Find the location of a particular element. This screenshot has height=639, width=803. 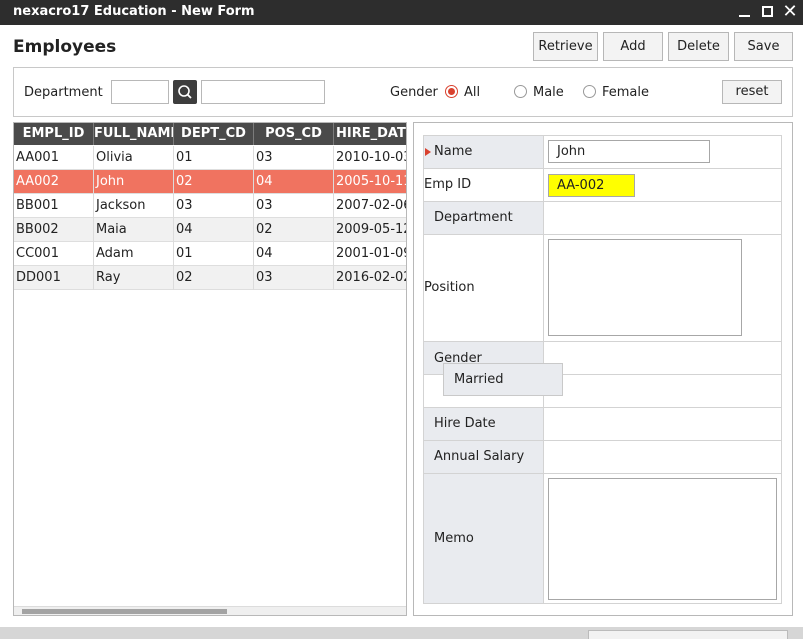

scrollbar-thumb is located at coordinates (124, 611).